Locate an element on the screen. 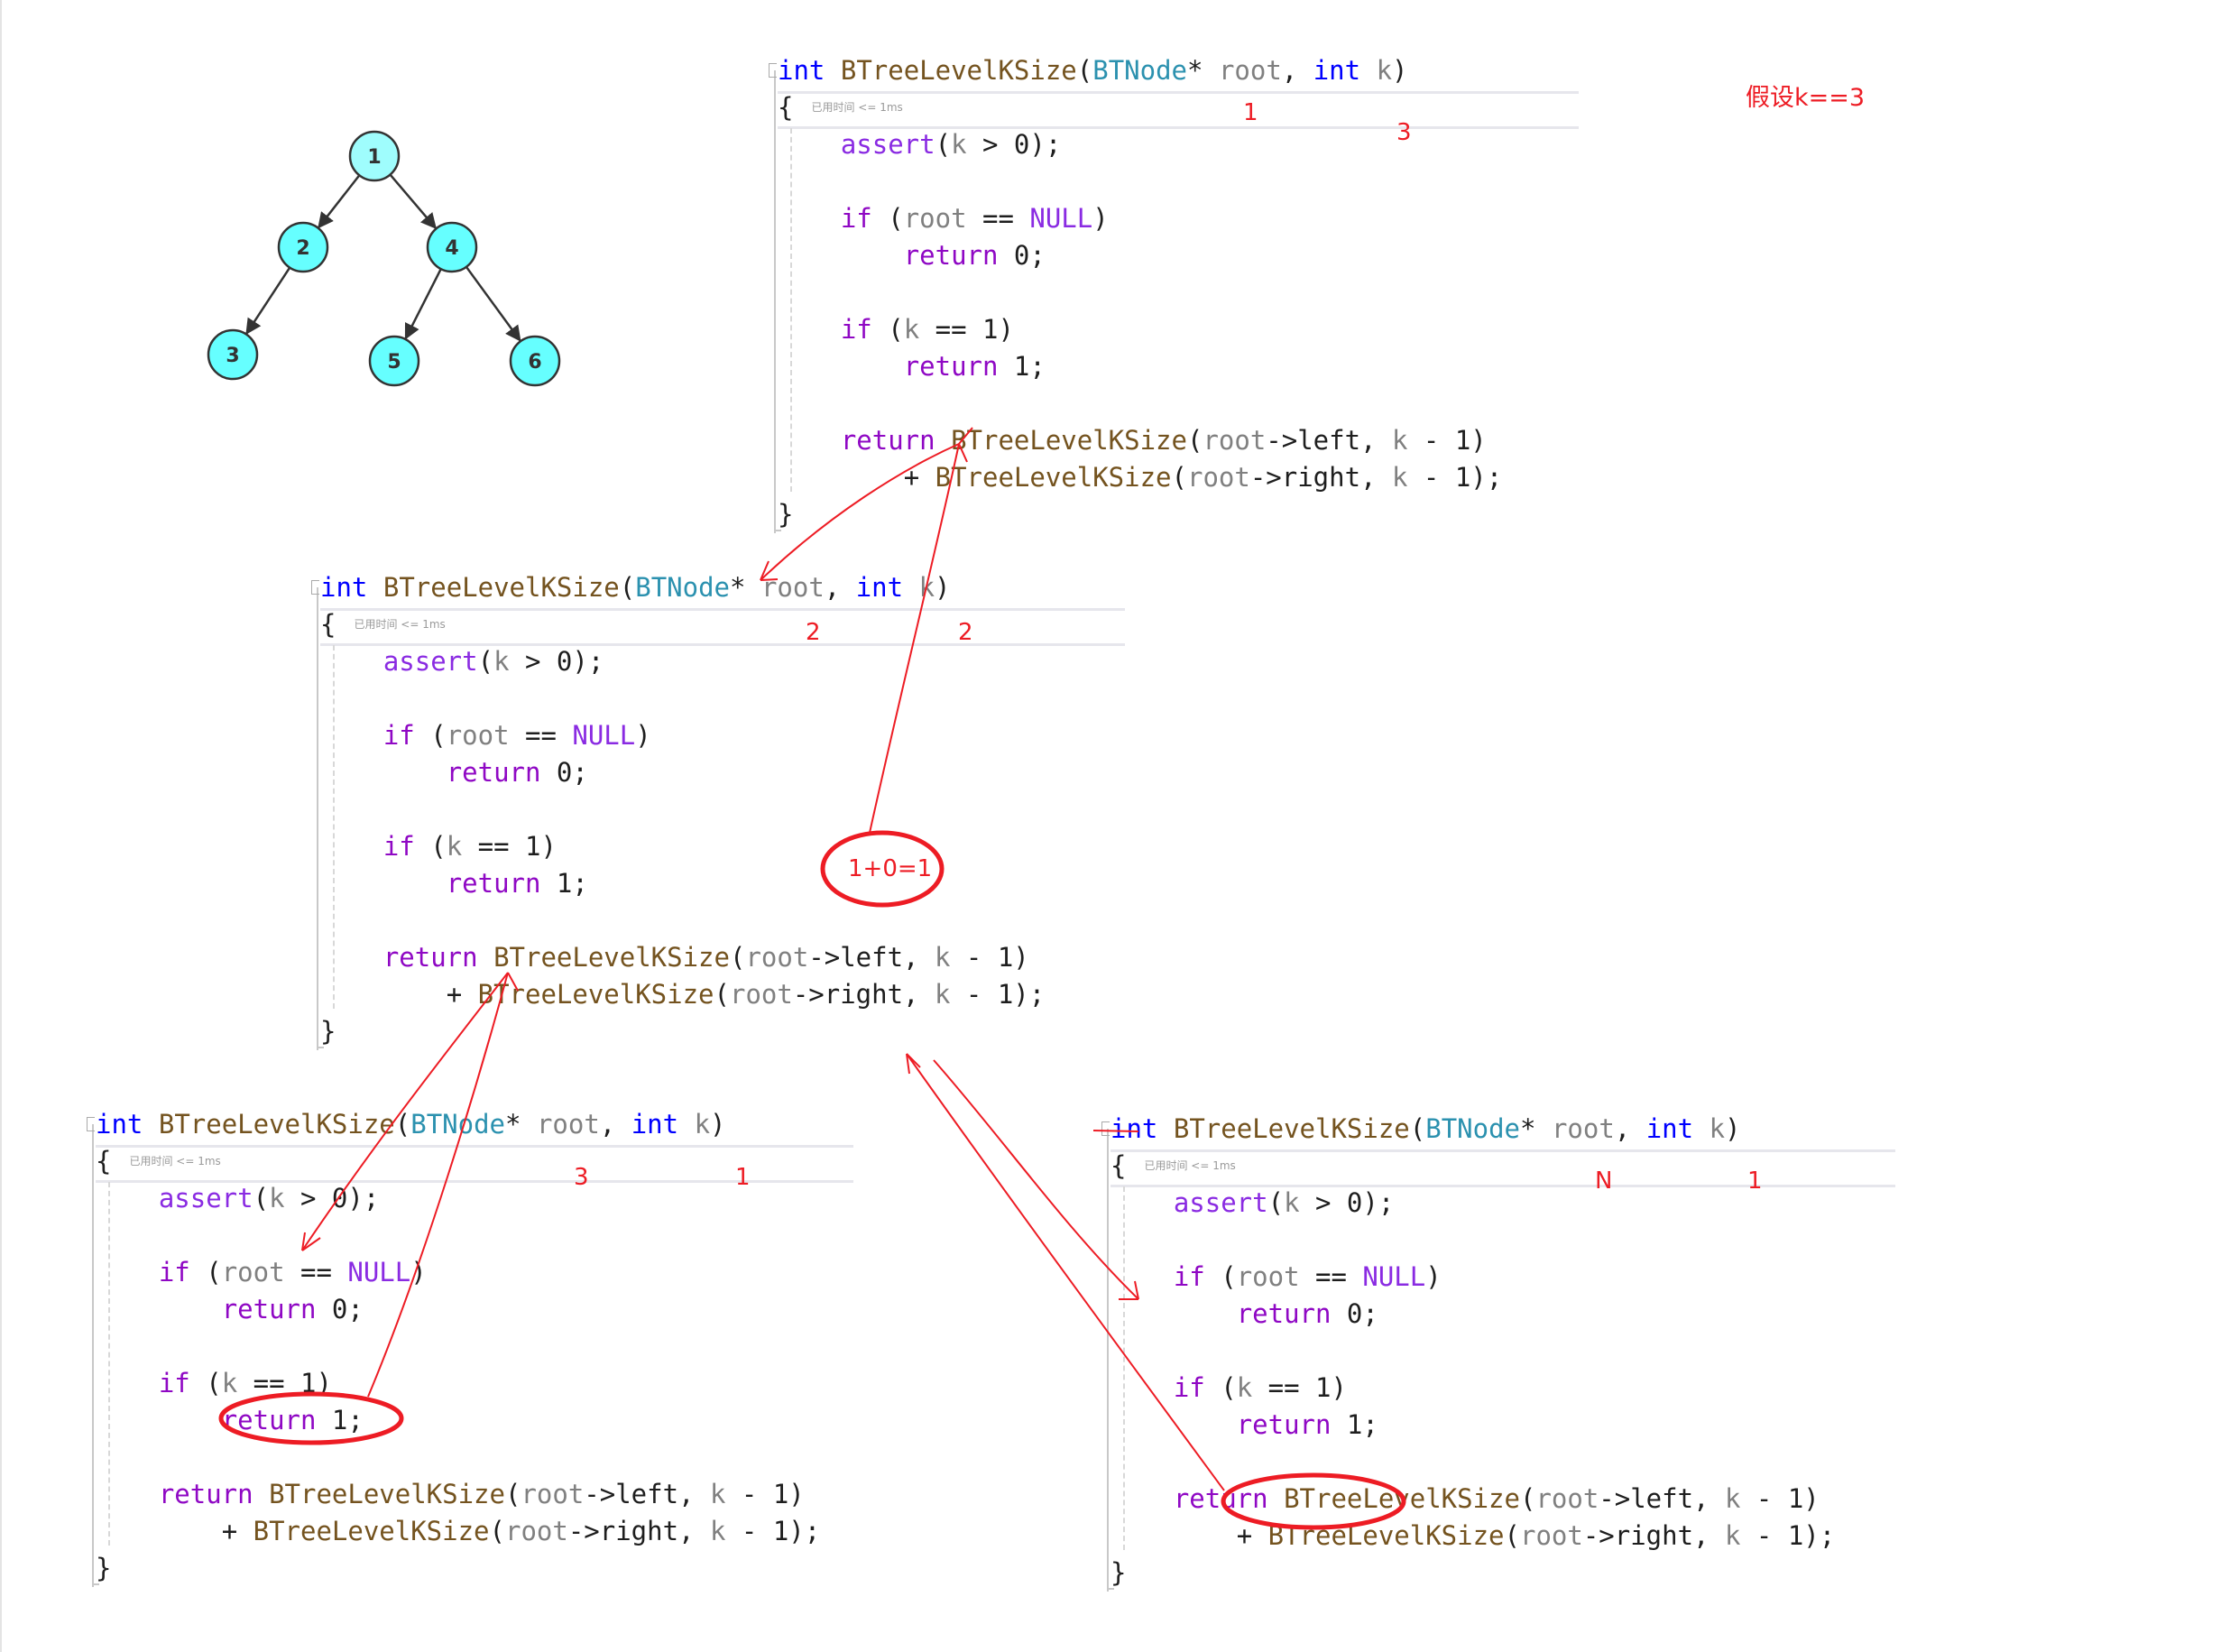 The height and width of the screenshot is (1652, 2221). block-annotation-top-2: 3 is located at coordinates (1404, 132).